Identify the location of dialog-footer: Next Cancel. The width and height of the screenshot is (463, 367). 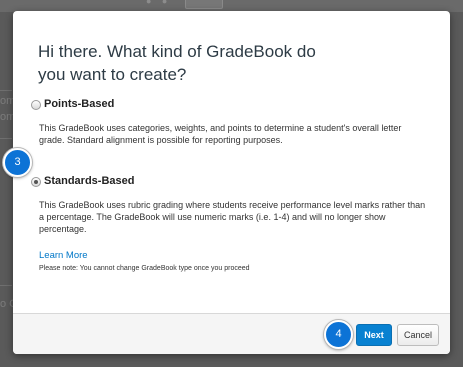
(231, 333).